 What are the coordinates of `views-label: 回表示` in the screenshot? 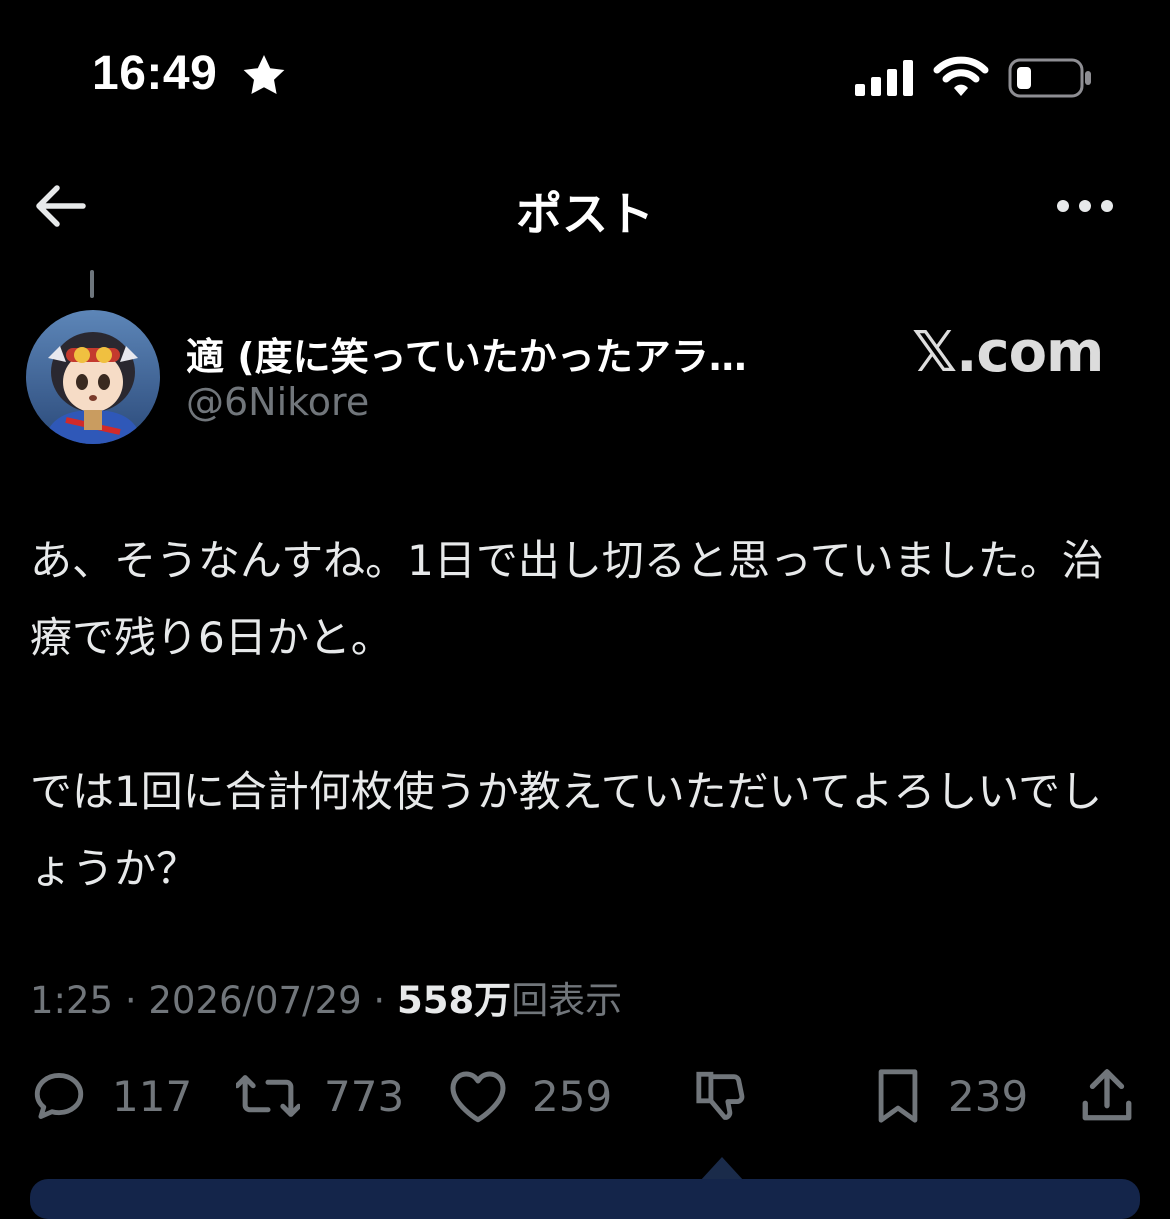 It's located at (566, 1000).